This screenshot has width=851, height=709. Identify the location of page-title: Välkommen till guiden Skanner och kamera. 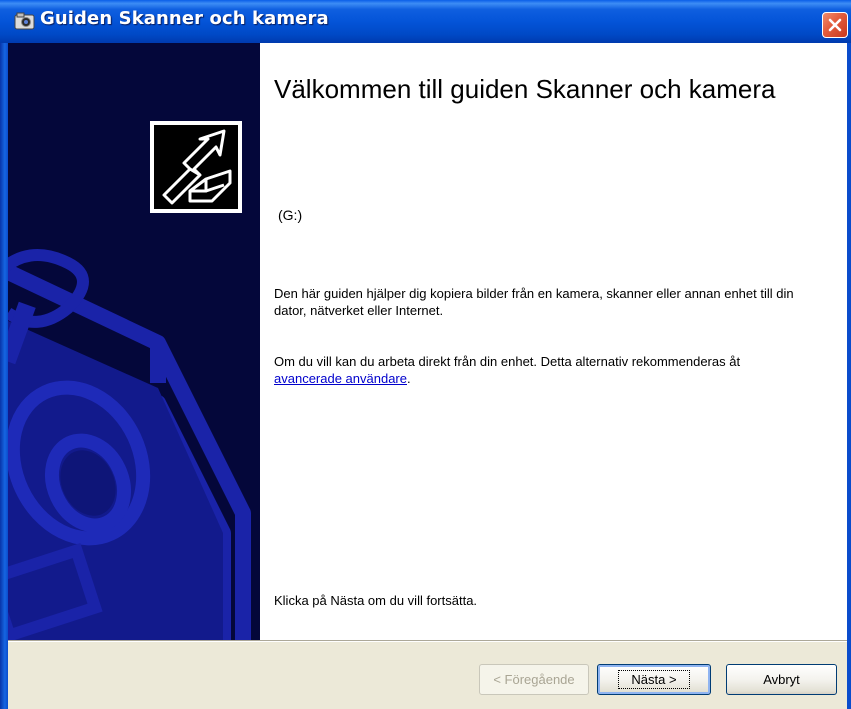
(525, 89).